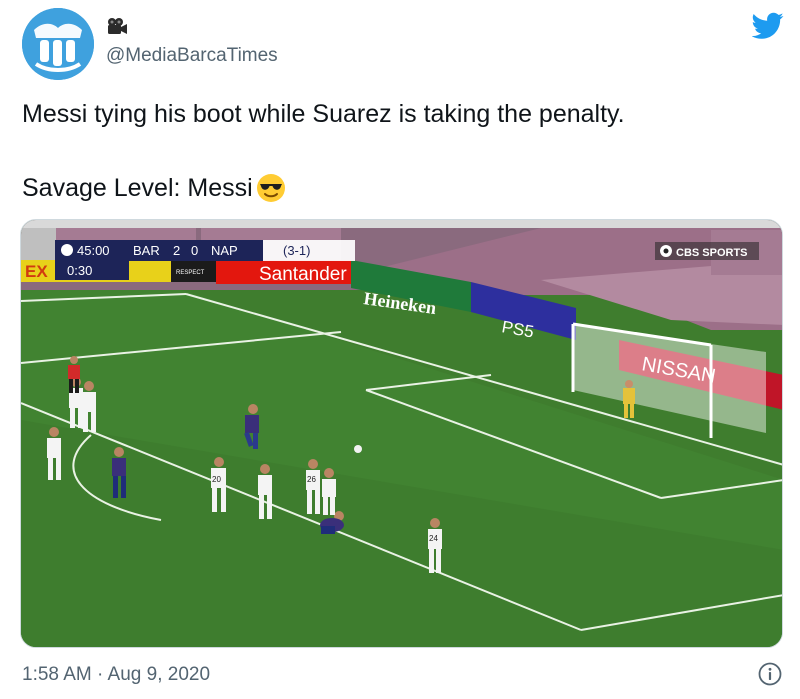 The width and height of the screenshot is (800, 699). What do you see at coordinates (433, 538) in the screenshot?
I see `jersey-number-c: 24` at bounding box center [433, 538].